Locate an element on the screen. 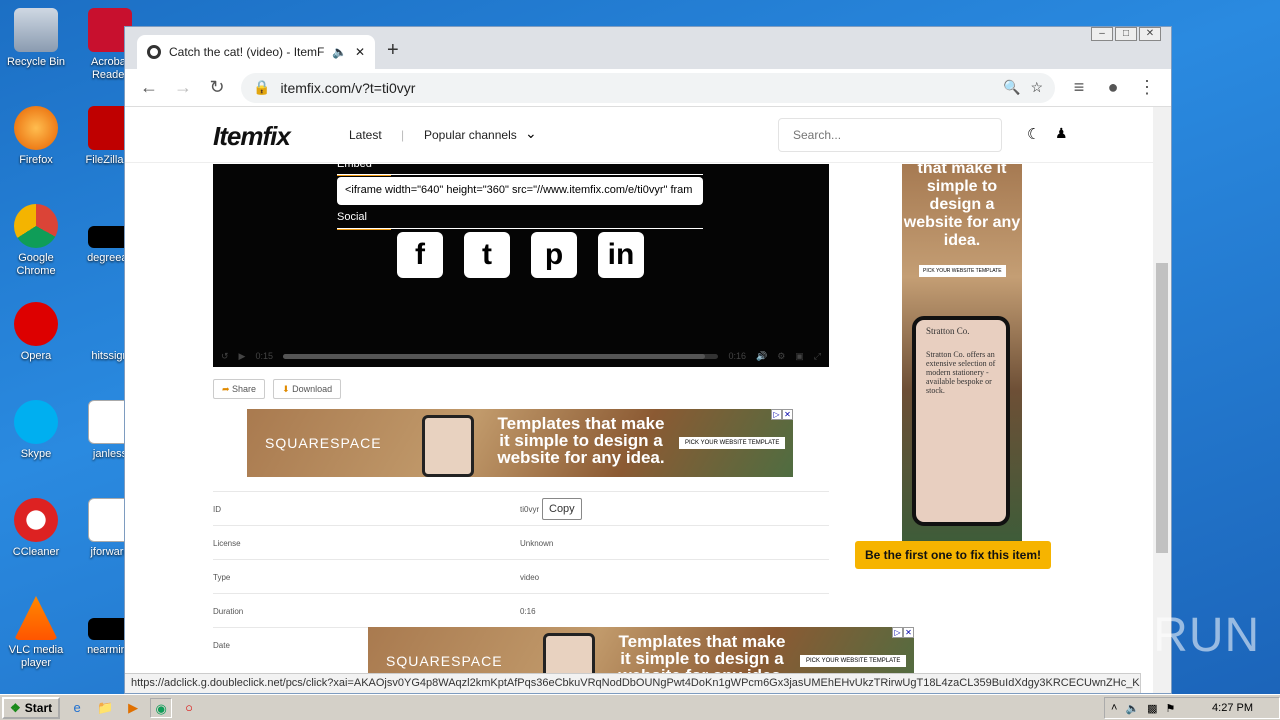  explorer-icon: 📁 is located at coordinates (105, 708).